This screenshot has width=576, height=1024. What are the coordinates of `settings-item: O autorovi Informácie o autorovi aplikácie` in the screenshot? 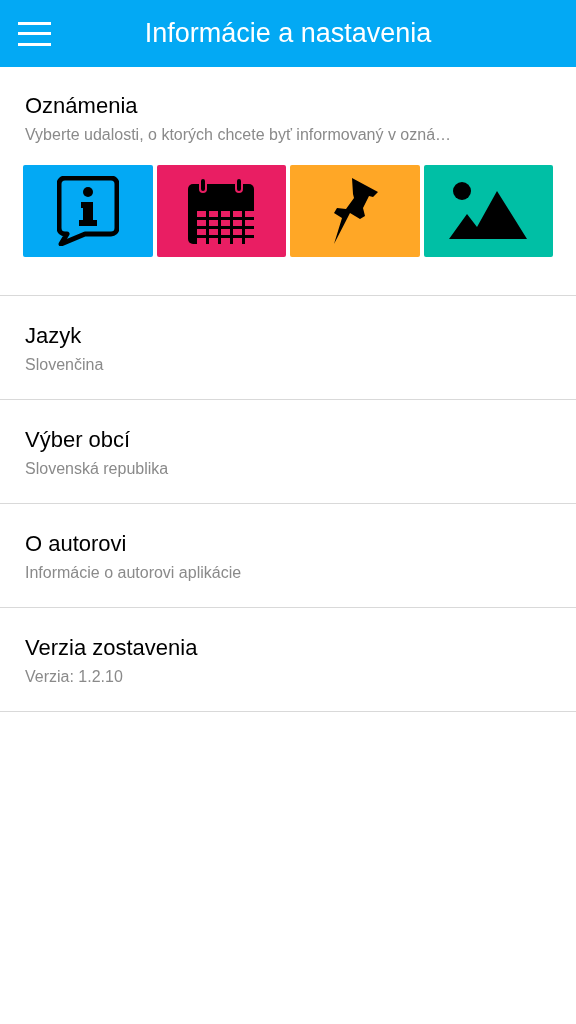 It's located at (288, 556).